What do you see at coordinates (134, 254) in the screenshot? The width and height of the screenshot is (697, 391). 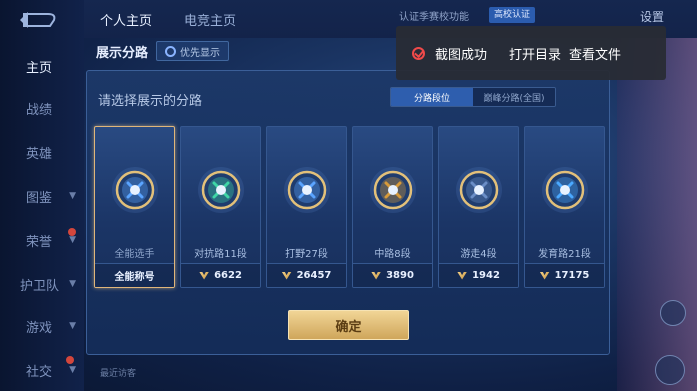 I see `lane-label: 全能选手` at bounding box center [134, 254].